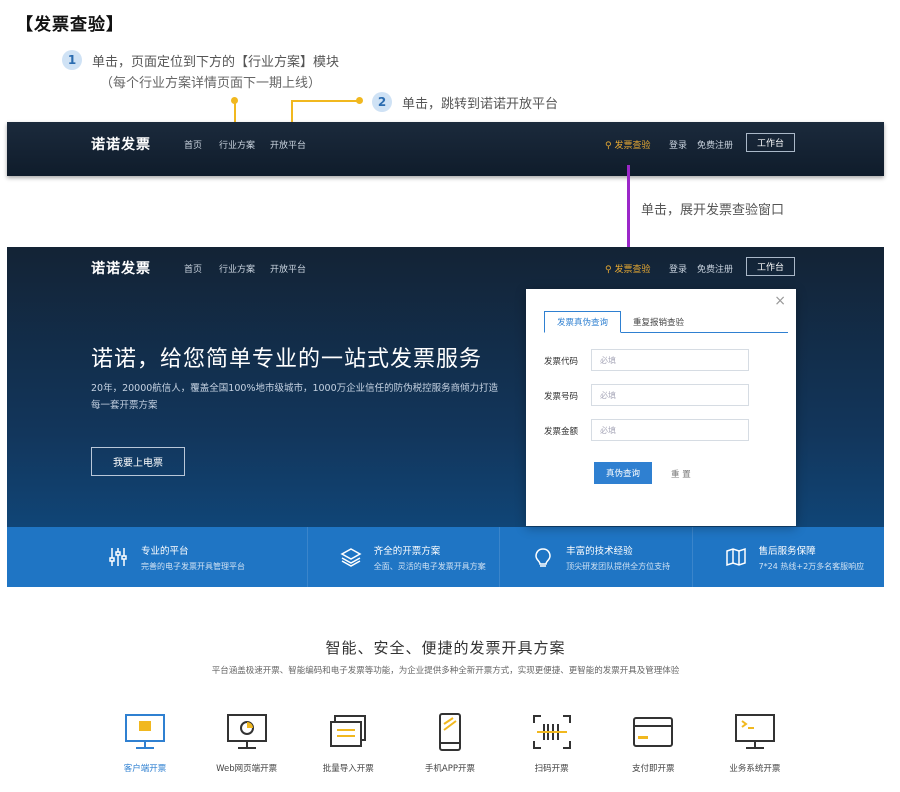 This screenshot has width=900, height=792. Describe the element at coordinates (670, 360) in the screenshot. I see `invoice-code-input: 必填` at that location.